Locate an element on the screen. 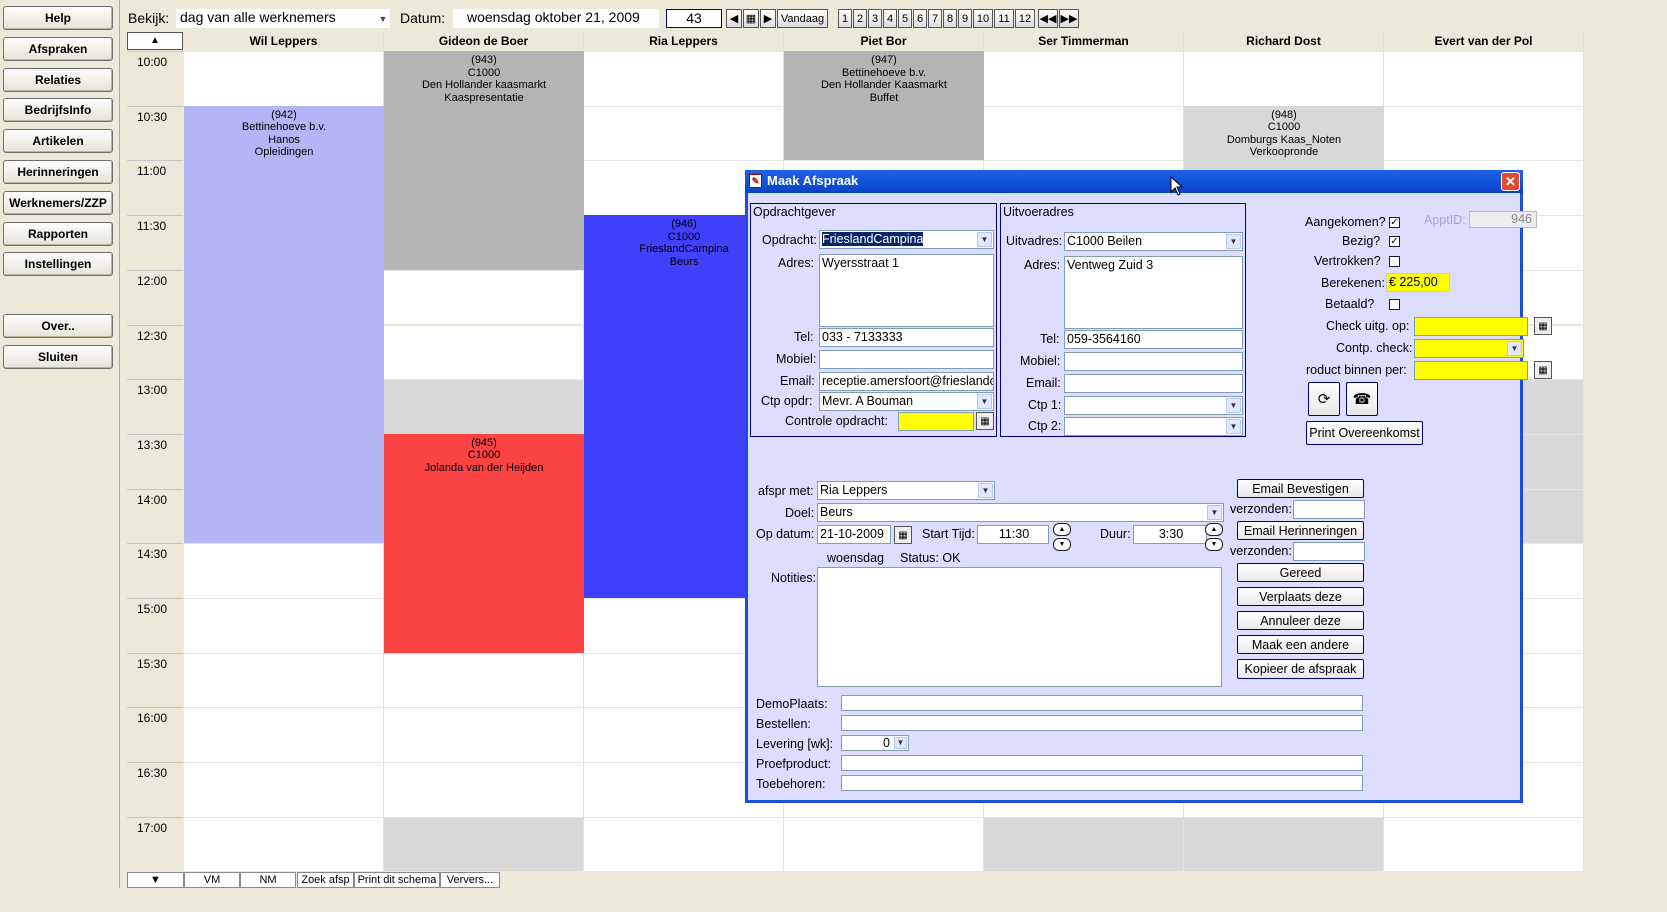  doel-select: Beurs ▼ is located at coordinates (1020, 512).